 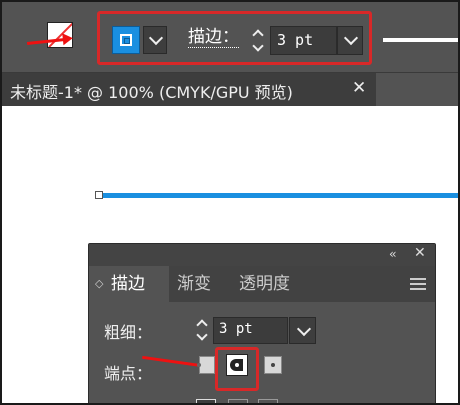 What do you see at coordinates (261, 398) in the screenshot?
I see `panel-next-row-partial` at bounding box center [261, 398].